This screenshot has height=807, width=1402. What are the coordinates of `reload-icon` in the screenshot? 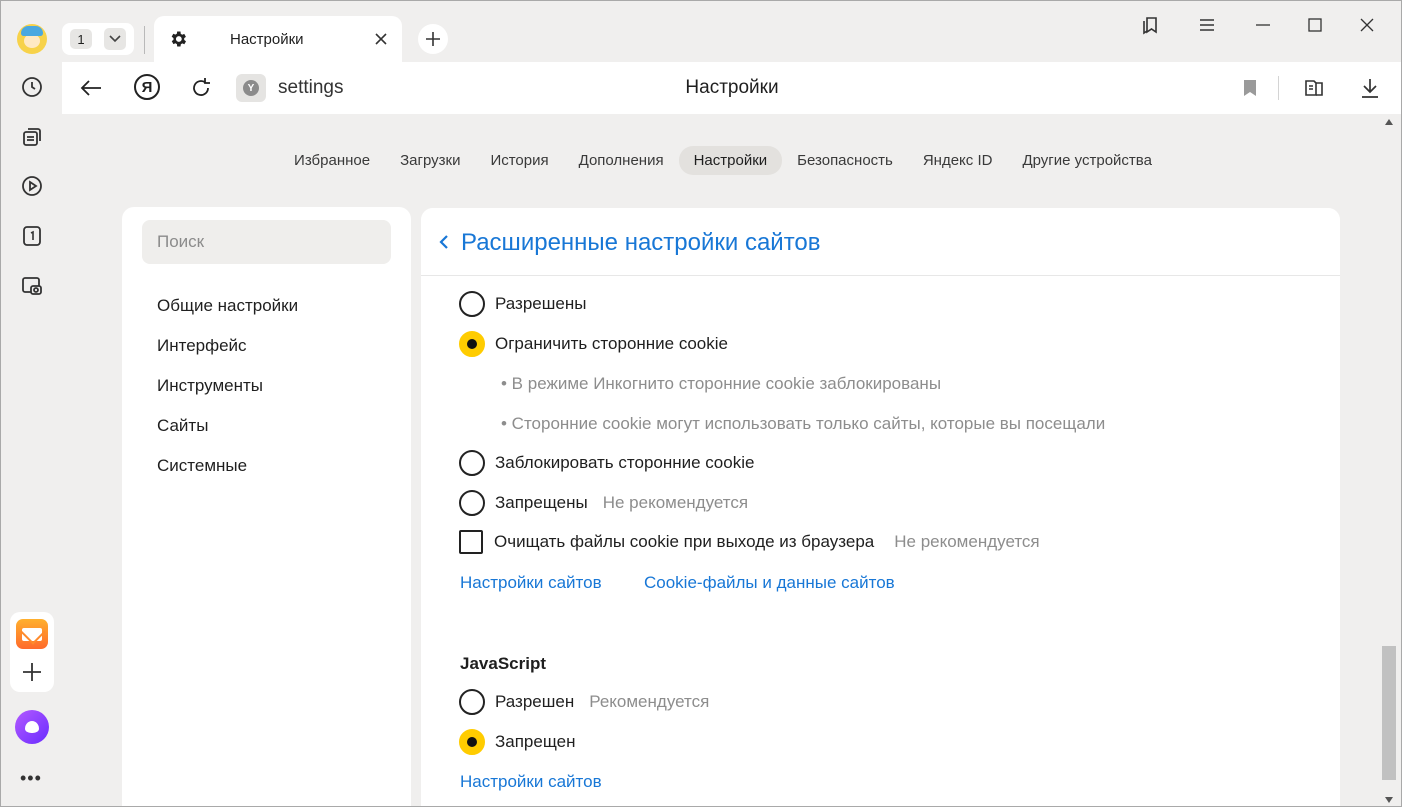 It's located at (201, 88).